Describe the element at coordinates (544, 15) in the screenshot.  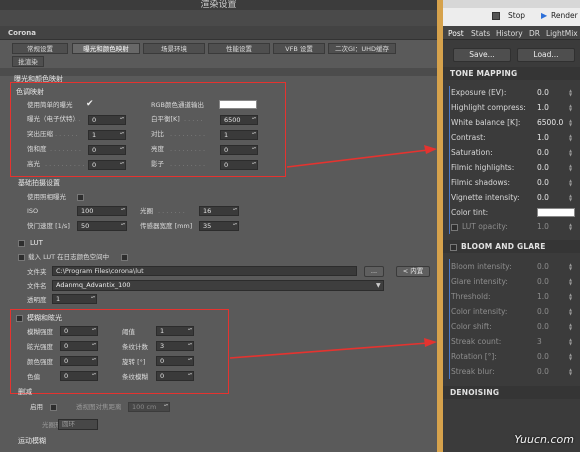
I see `render-icon: ▶` at that location.